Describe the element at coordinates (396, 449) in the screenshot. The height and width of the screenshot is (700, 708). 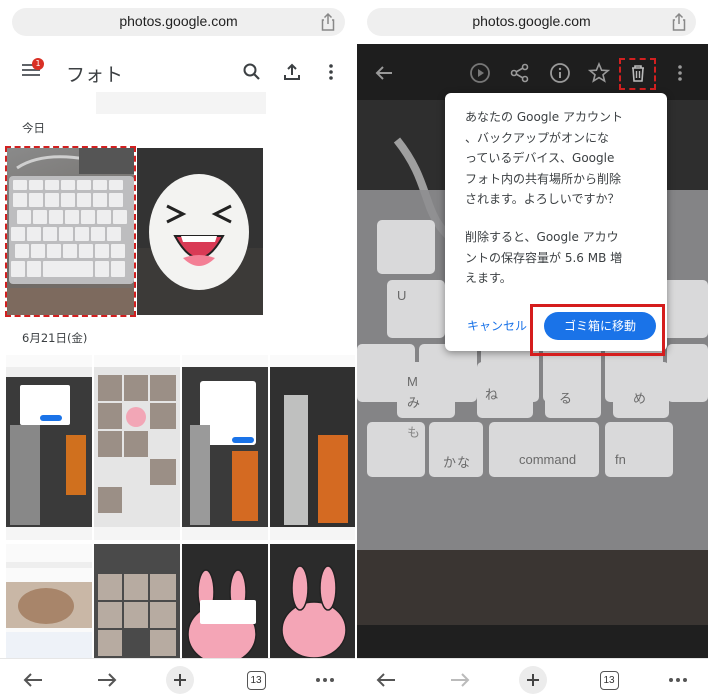
I see `key-mo: も` at that location.